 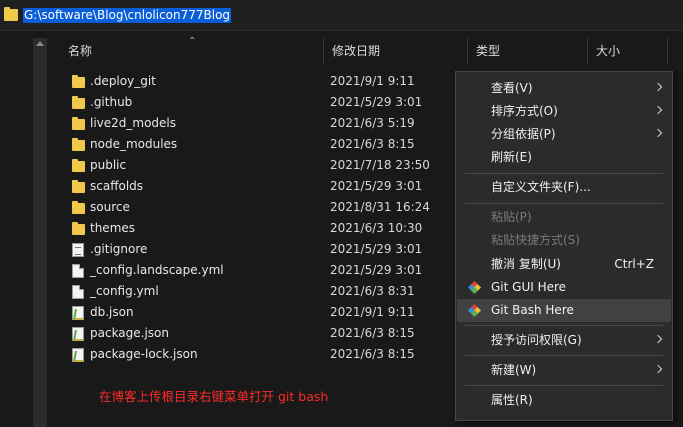 I want to click on column-size-label: 大小, so click(x=608, y=51).